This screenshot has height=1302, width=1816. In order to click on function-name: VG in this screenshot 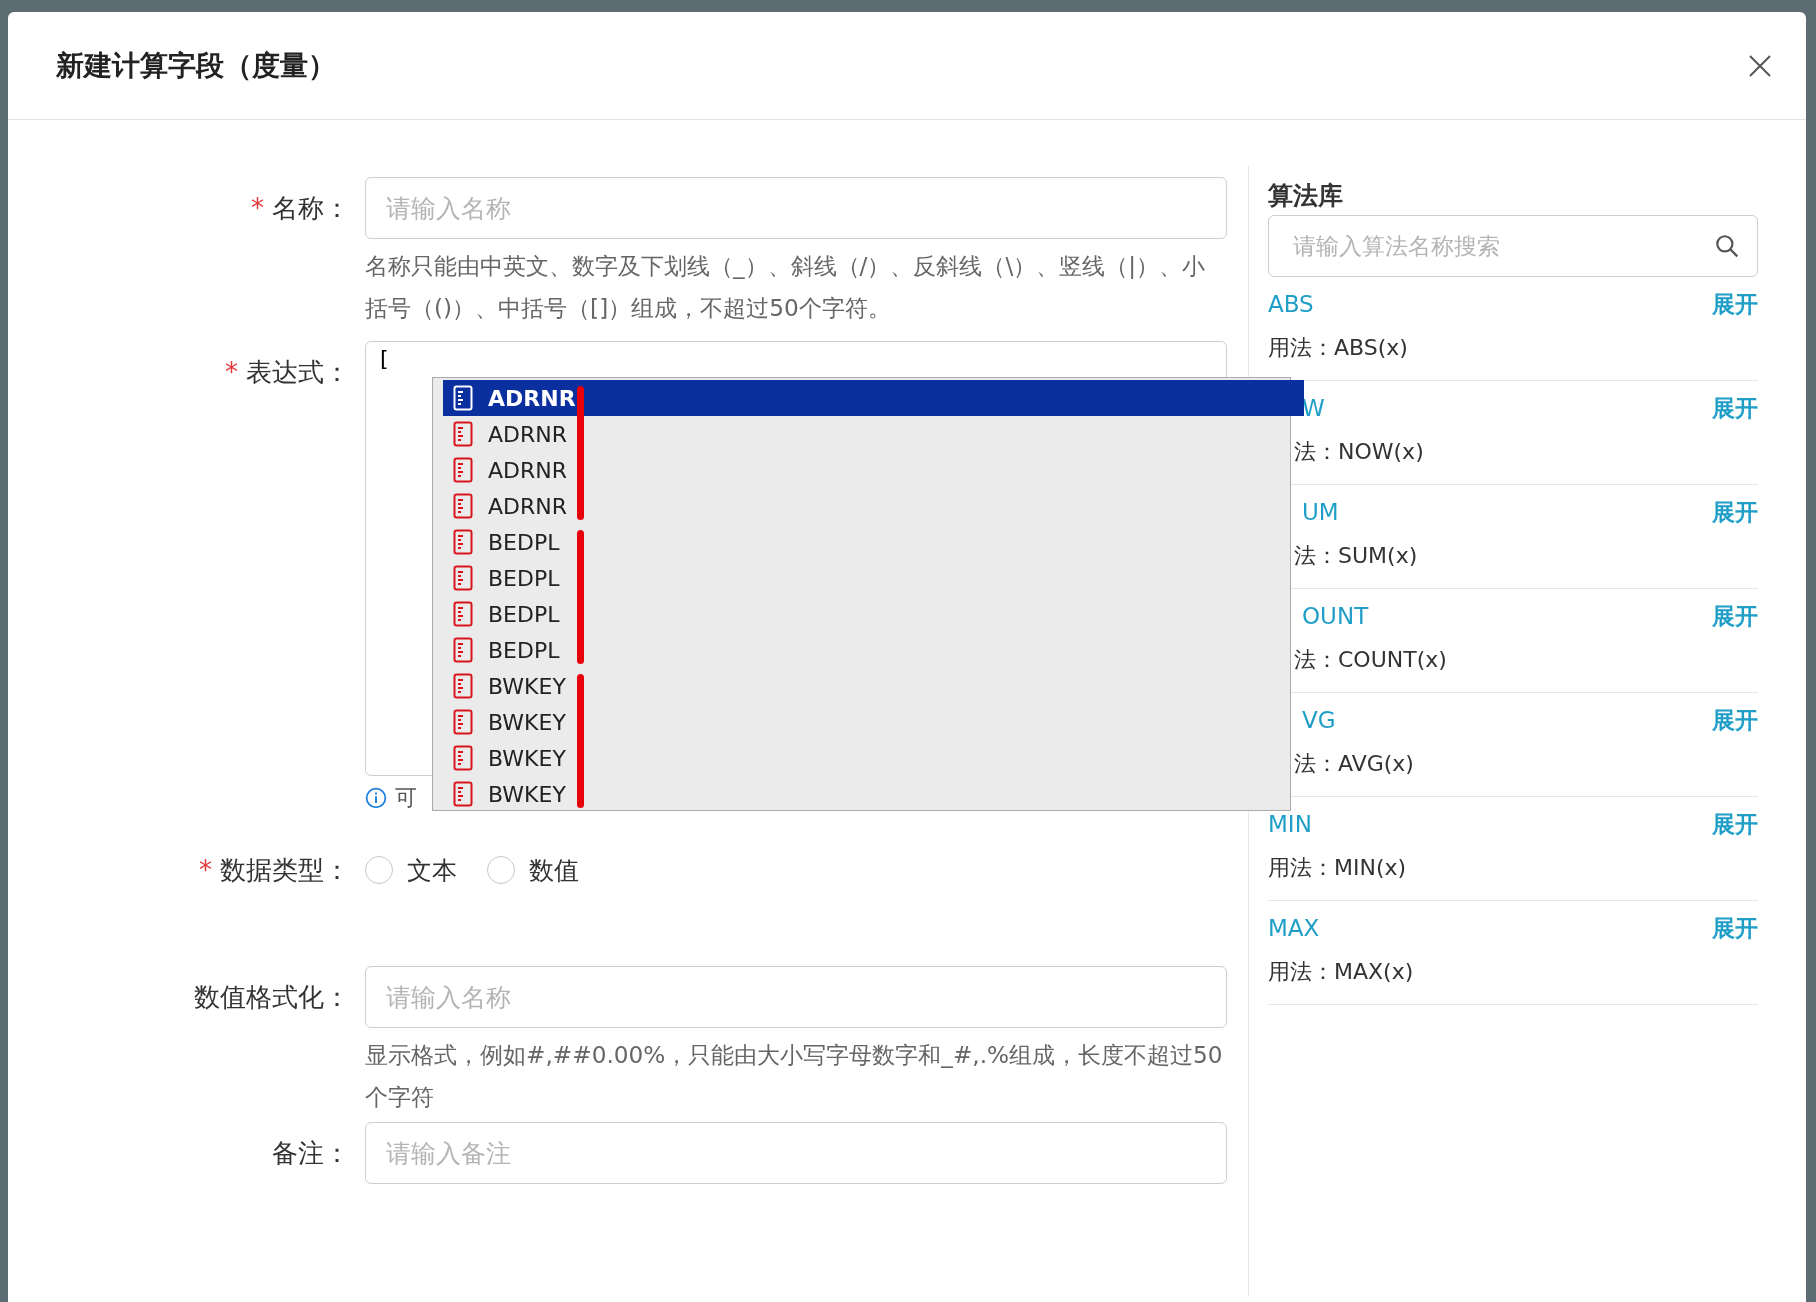, I will do `click(1318, 720)`.